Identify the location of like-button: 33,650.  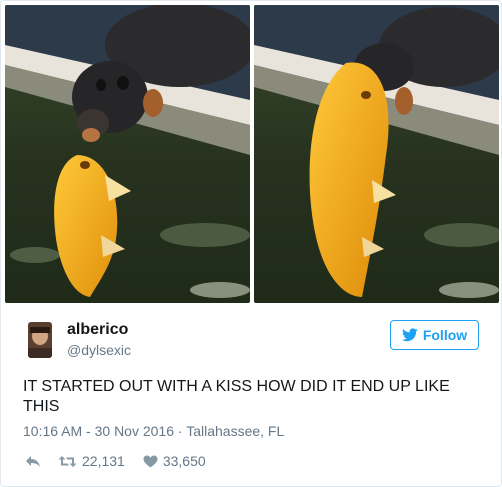
(174, 461).